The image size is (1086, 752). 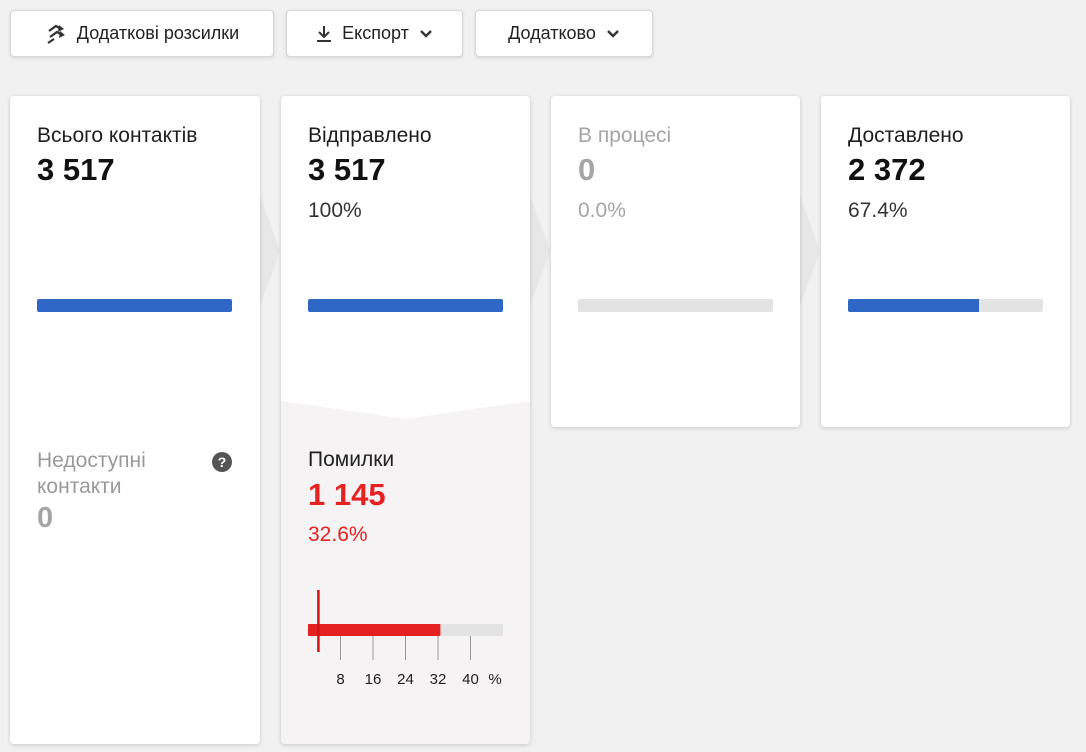 I want to click on export-button: Експорт, so click(x=374, y=33).